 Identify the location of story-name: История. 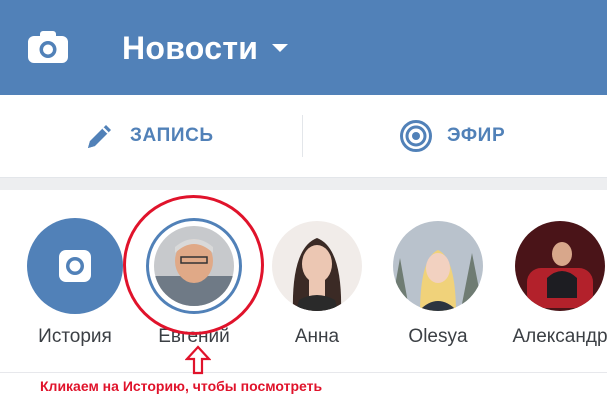
(75, 336).